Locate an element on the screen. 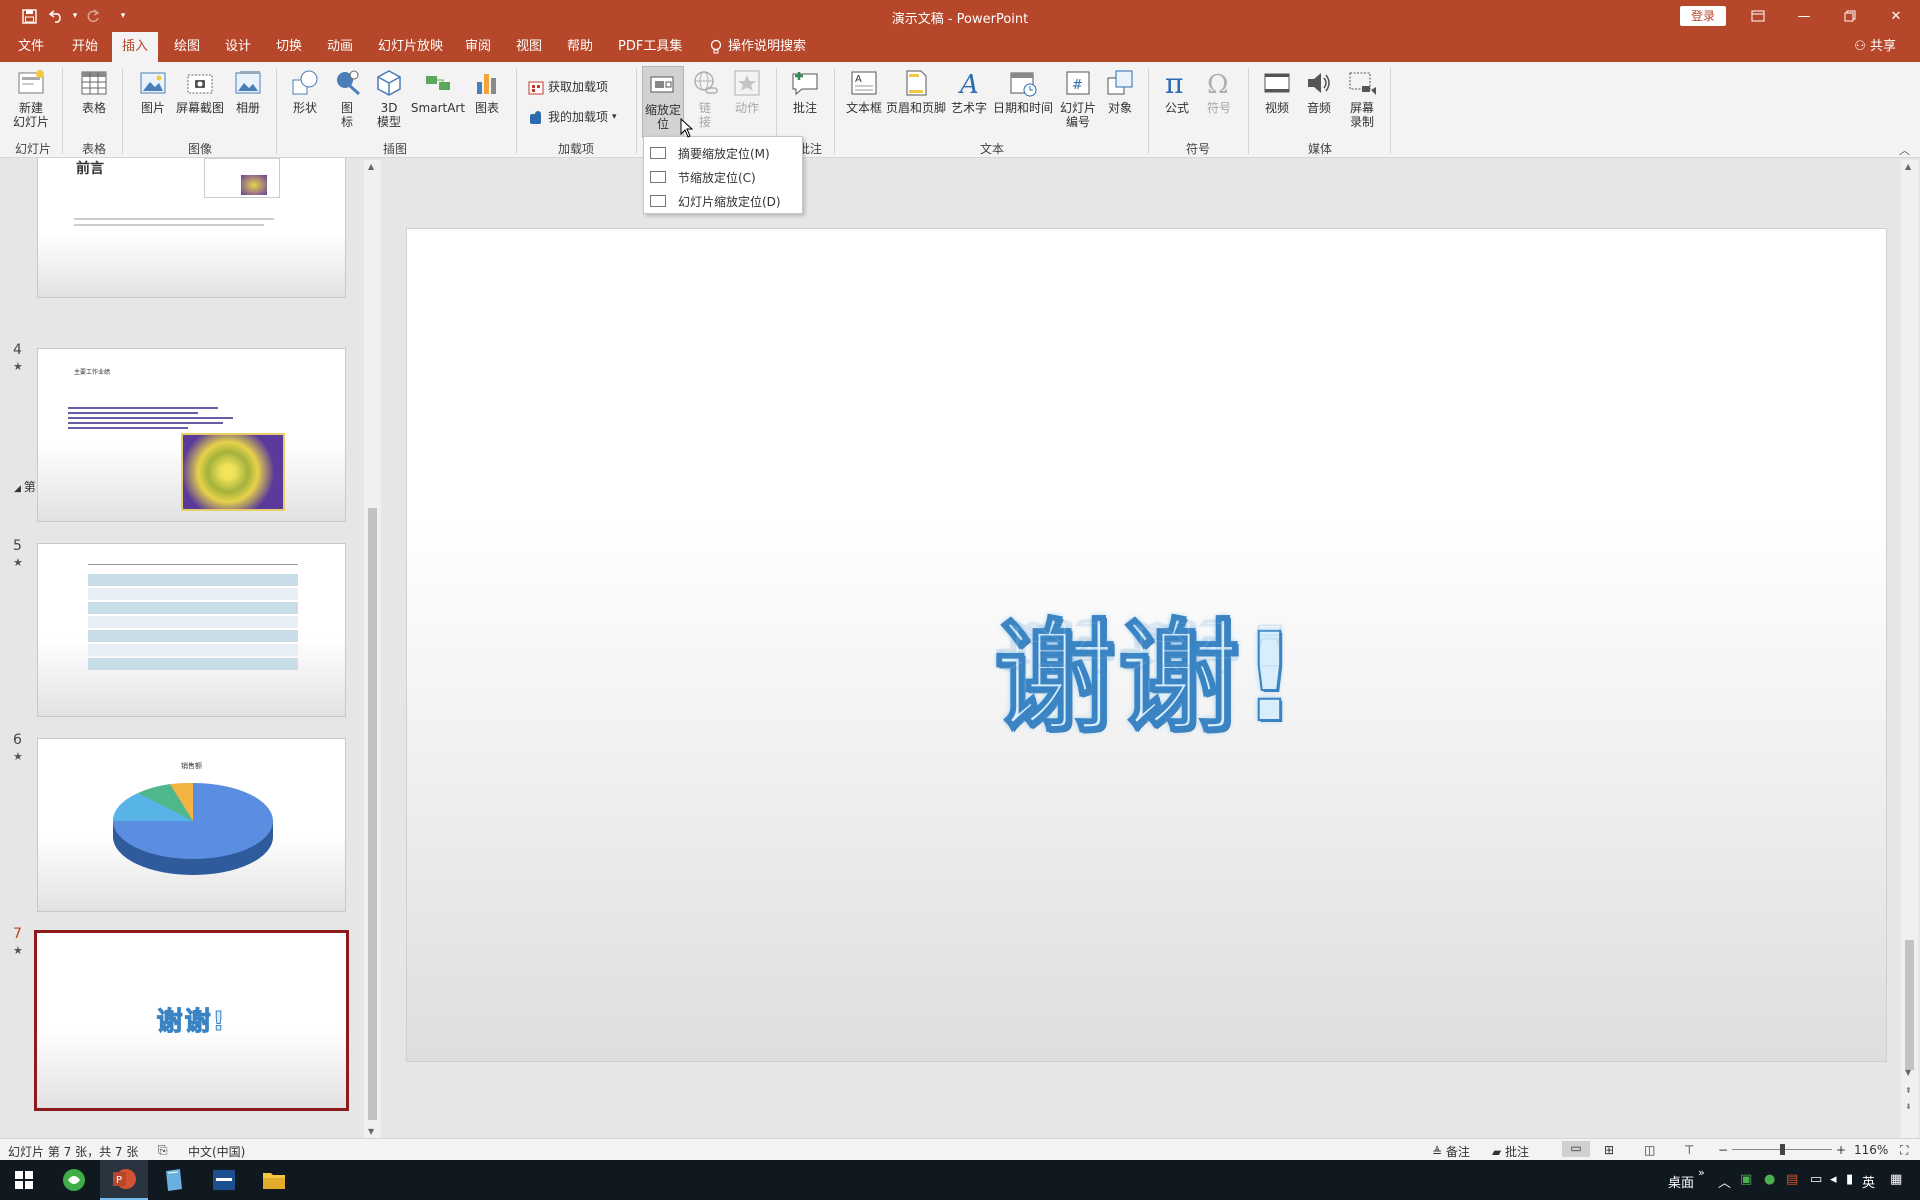 The height and width of the screenshot is (1200, 1920). table-button: 表格 is located at coordinates (94, 91).